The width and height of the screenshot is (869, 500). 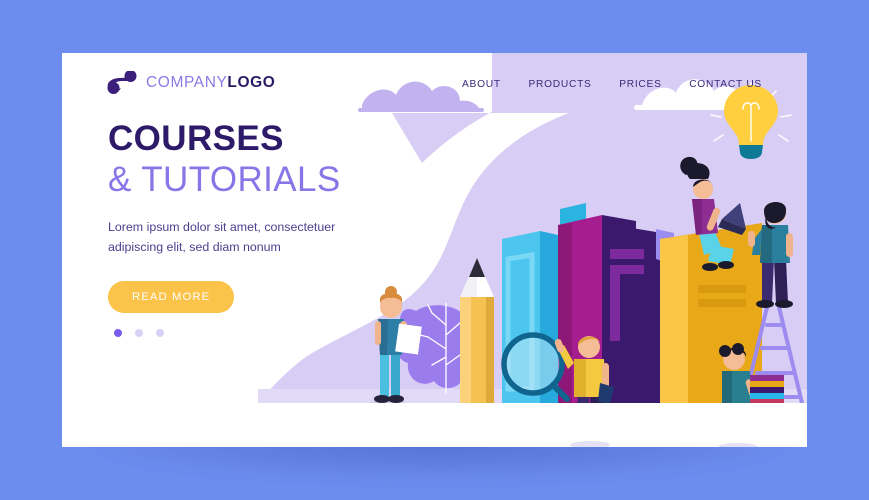 What do you see at coordinates (612, 84) in the screenshot?
I see `main-navigation: ABOUT PRODUCTS PRICES CONTACT US` at bounding box center [612, 84].